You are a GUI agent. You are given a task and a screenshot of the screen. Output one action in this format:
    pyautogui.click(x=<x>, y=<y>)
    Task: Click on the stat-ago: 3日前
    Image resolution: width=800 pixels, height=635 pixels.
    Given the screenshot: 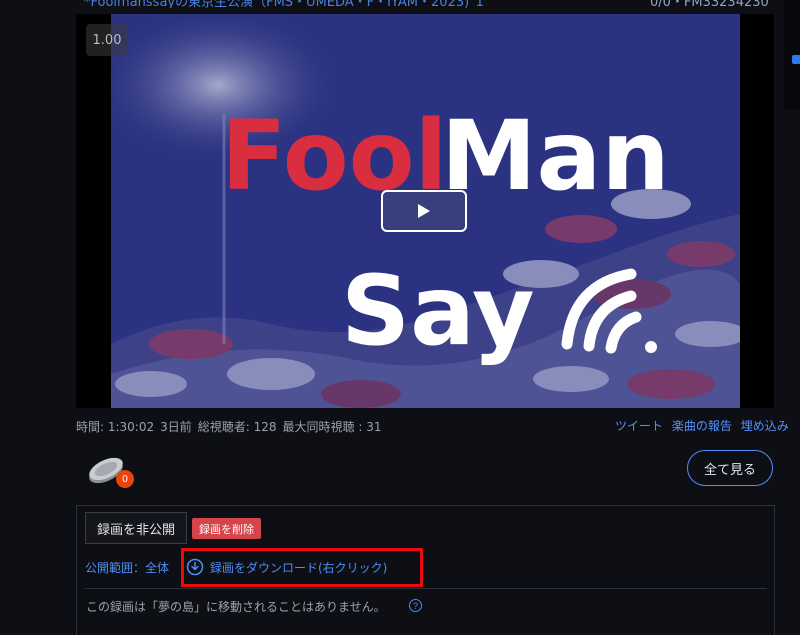 What is the action you would take?
    pyautogui.click(x=176, y=427)
    